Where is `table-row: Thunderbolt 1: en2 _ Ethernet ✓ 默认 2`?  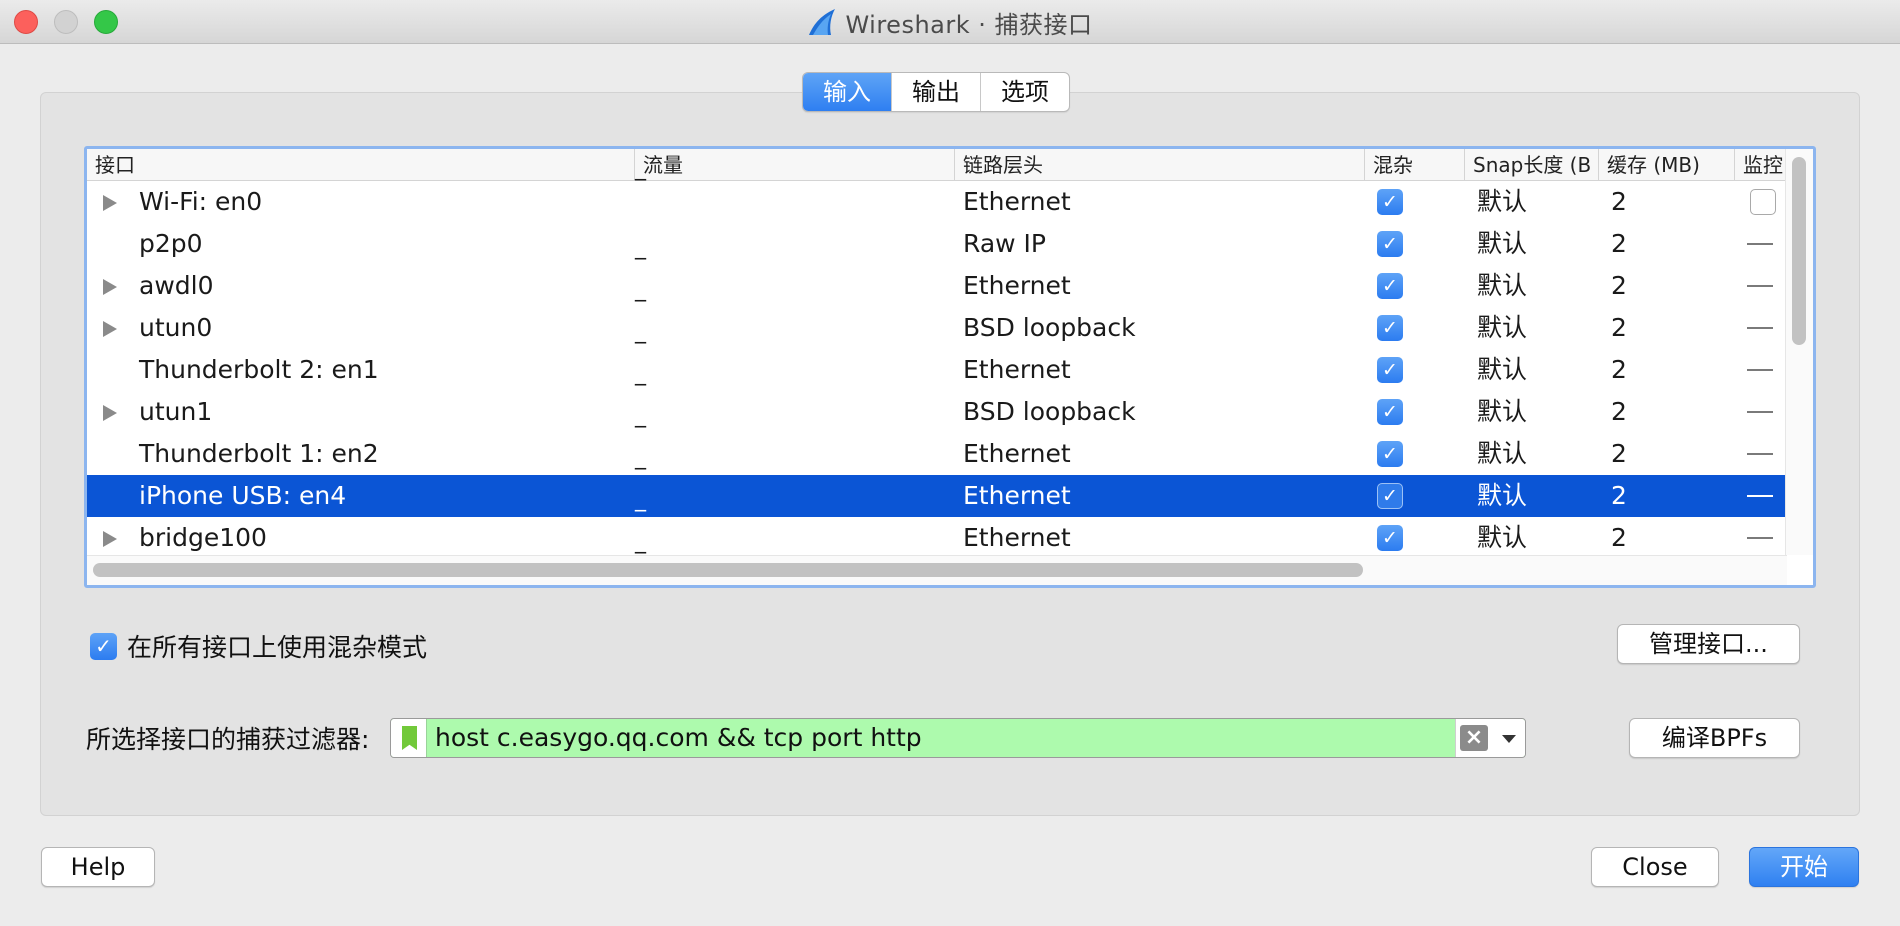 table-row: Thunderbolt 1: en2 _ Ethernet ✓ 默认 2 is located at coordinates (937, 454).